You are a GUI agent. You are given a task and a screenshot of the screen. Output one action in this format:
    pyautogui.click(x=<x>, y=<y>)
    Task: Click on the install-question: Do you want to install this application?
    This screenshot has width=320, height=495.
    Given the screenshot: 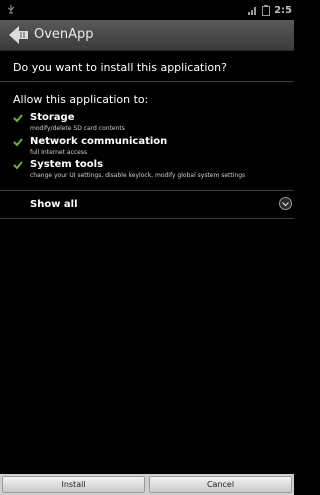 What is the action you would take?
    pyautogui.click(x=120, y=67)
    